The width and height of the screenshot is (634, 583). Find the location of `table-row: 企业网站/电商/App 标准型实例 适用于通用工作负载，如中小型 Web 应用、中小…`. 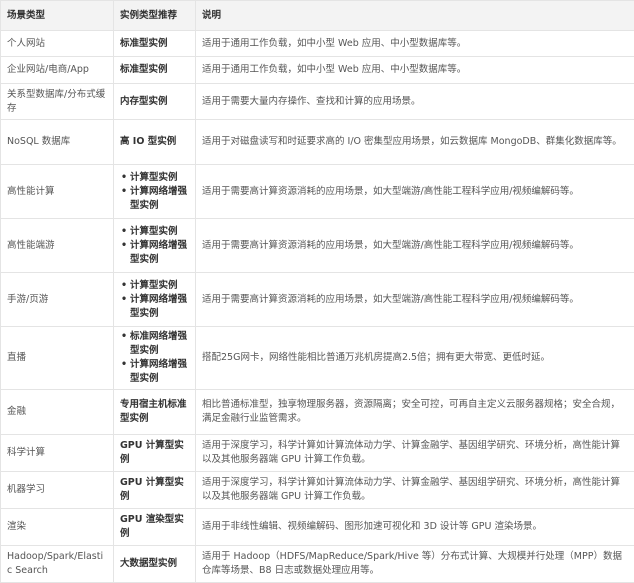

table-row: 企业网站/电商/App 标准型实例 适用于通用工作负载，如中小型 Web 应用、中小… is located at coordinates (317, 70).